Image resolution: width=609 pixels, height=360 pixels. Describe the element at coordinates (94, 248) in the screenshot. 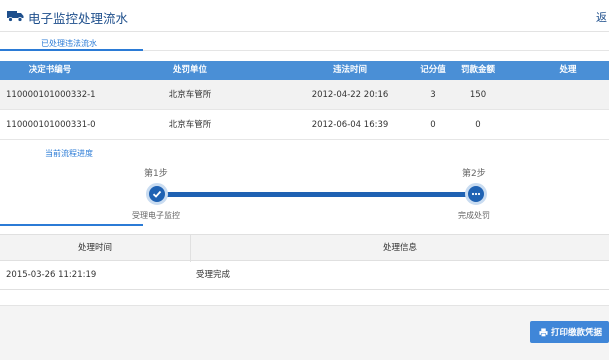

I see `column-header-process-time: 处理时间` at that location.